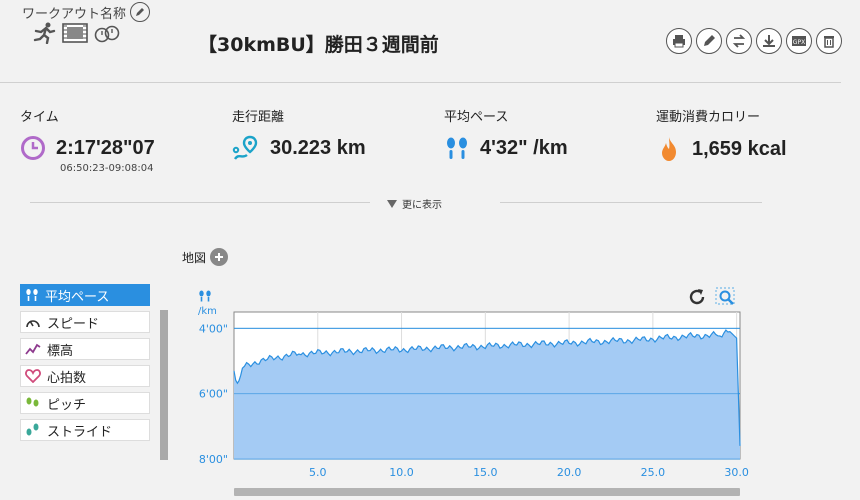  I want to click on metric-stride-label: ストライド, so click(80, 432).